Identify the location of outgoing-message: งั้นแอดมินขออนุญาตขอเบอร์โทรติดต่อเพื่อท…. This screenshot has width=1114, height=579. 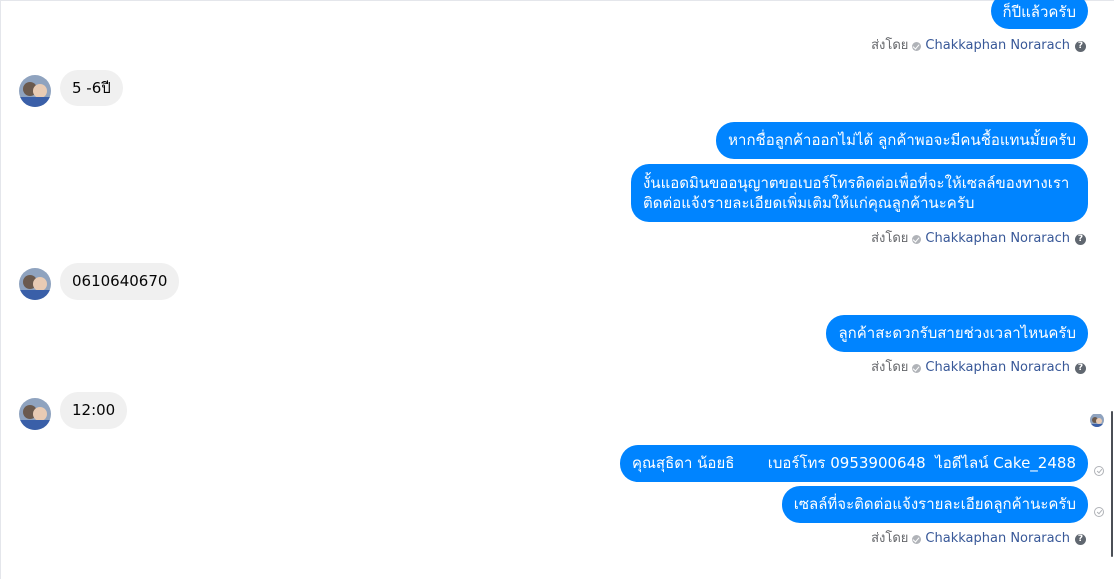
(859, 193).